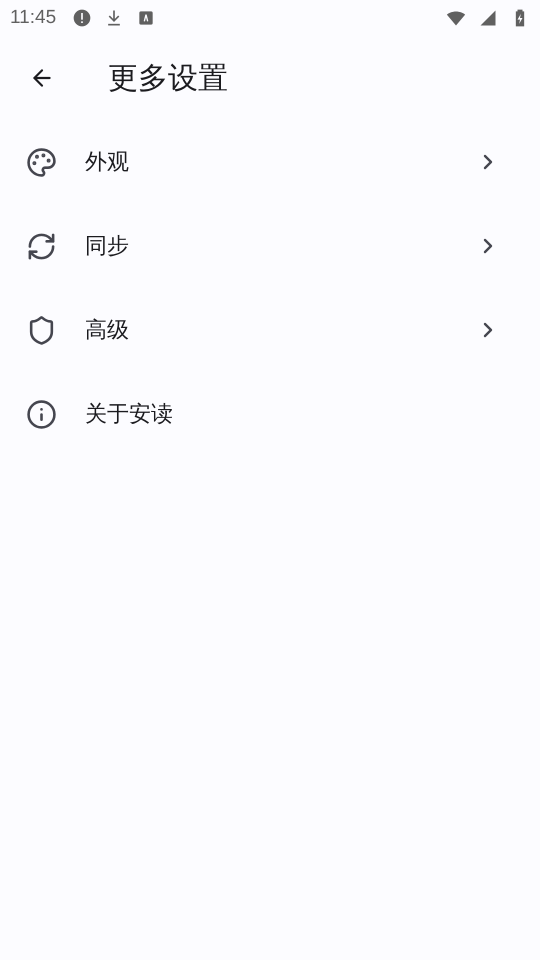 Image resolution: width=540 pixels, height=960 pixels. I want to click on status-time: 11:45, so click(33, 18).